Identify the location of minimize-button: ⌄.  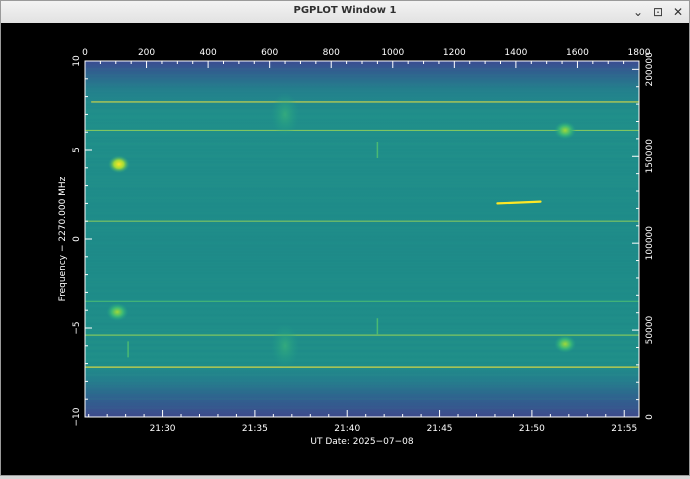
(638, 12).